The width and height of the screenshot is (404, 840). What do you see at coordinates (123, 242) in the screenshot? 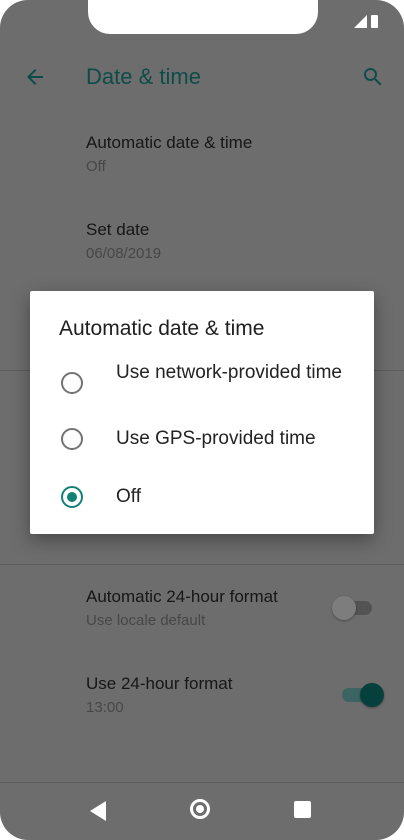
I see `setting-set-date: Set date 06/08/2019` at bounding box center [123, 242].